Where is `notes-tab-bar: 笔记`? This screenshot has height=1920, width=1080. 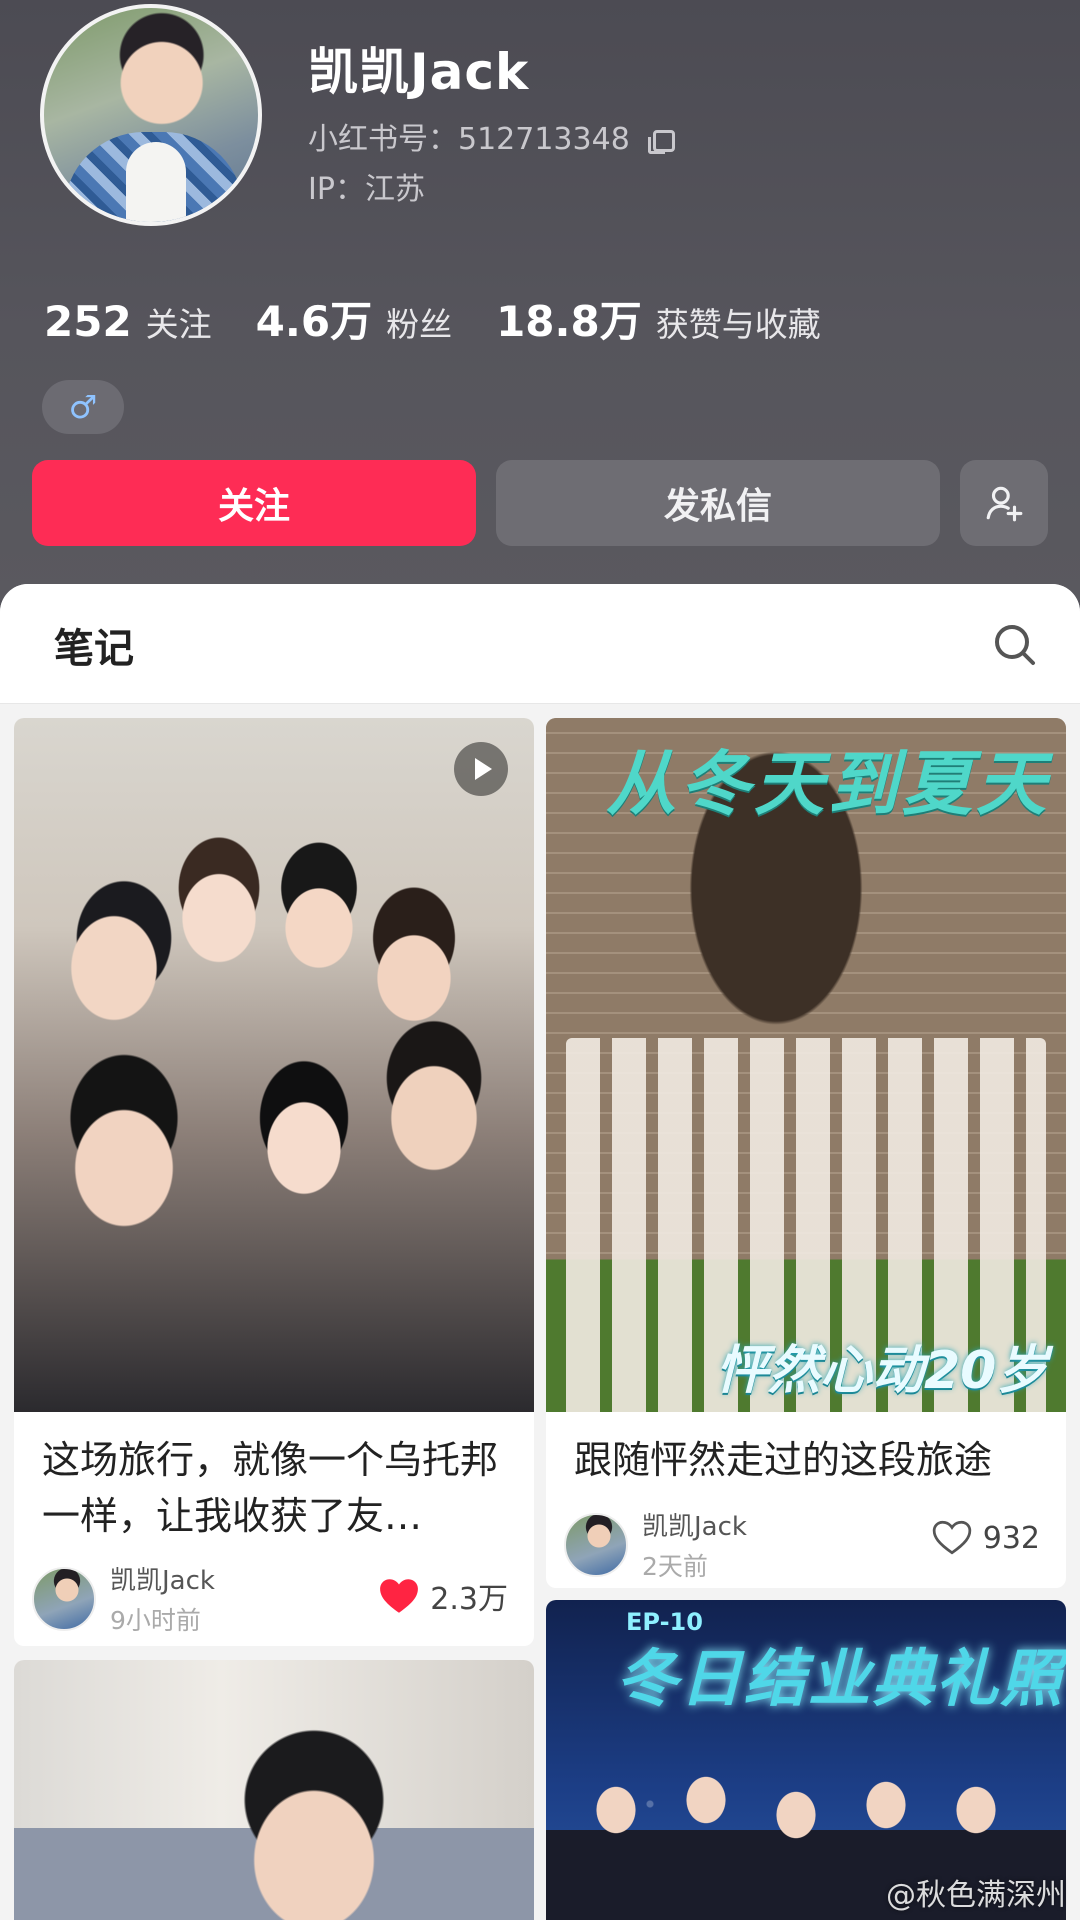 notes-tab-bar: 笔记 is located at coordinates (540, 644).